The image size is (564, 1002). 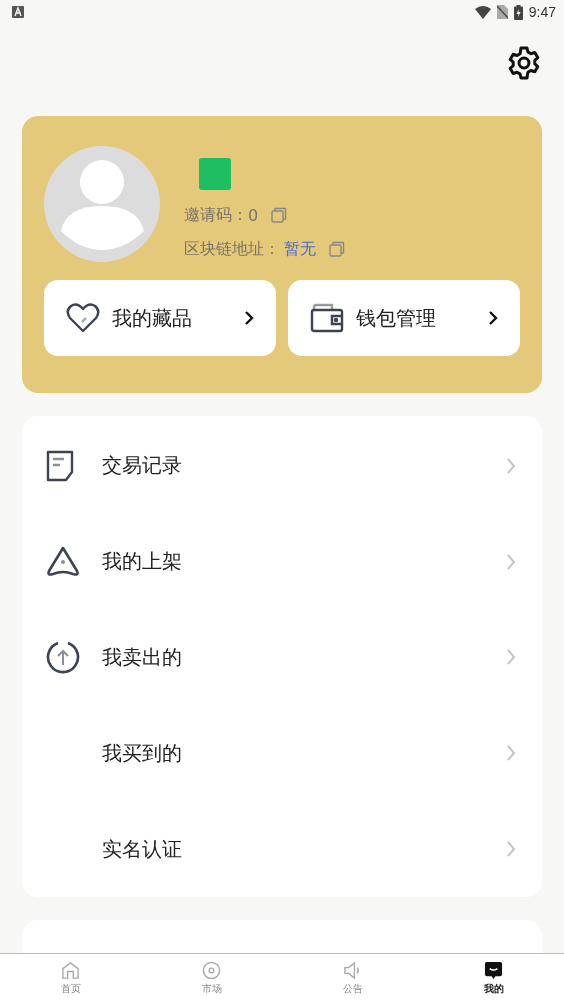 What do you see at coordinates (63, 657) in the screenshot?
I see `upload-icon` at bounding box center [63, 657].